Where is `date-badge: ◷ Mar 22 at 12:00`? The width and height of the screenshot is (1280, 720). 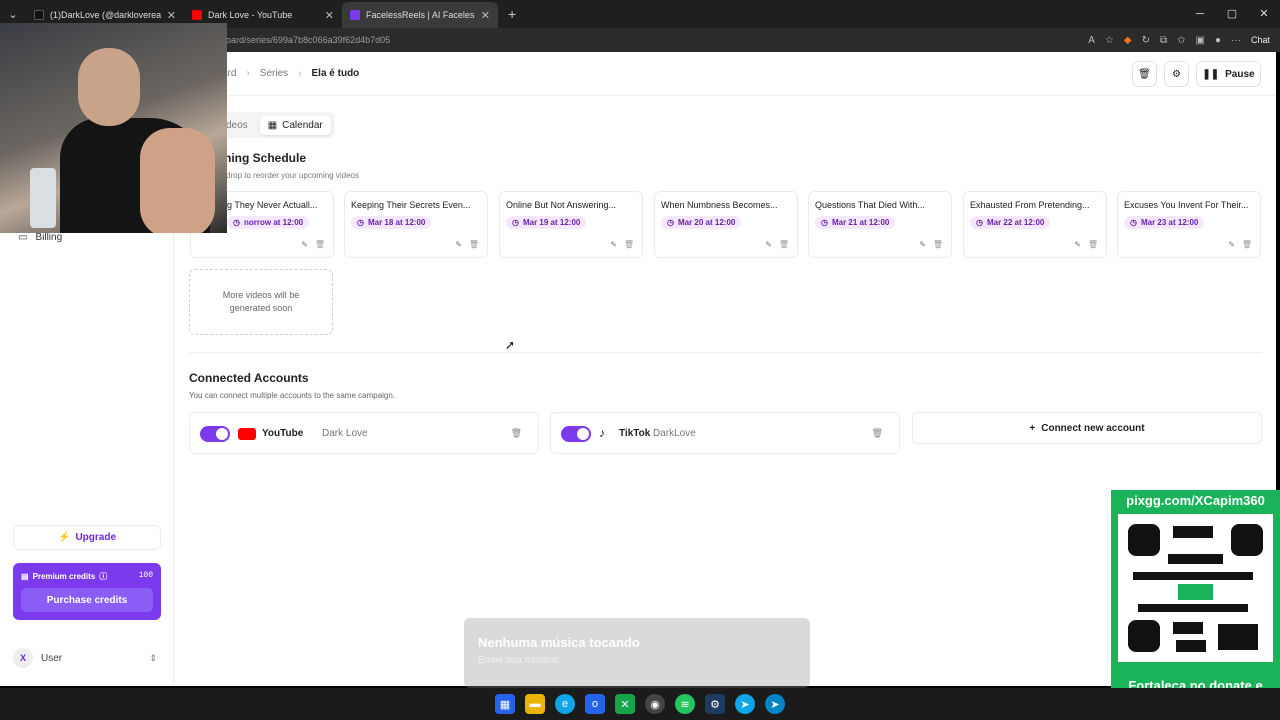 date-badge: ◷ Mar 22 at 12:00 is located at coordinates (1010, 222).